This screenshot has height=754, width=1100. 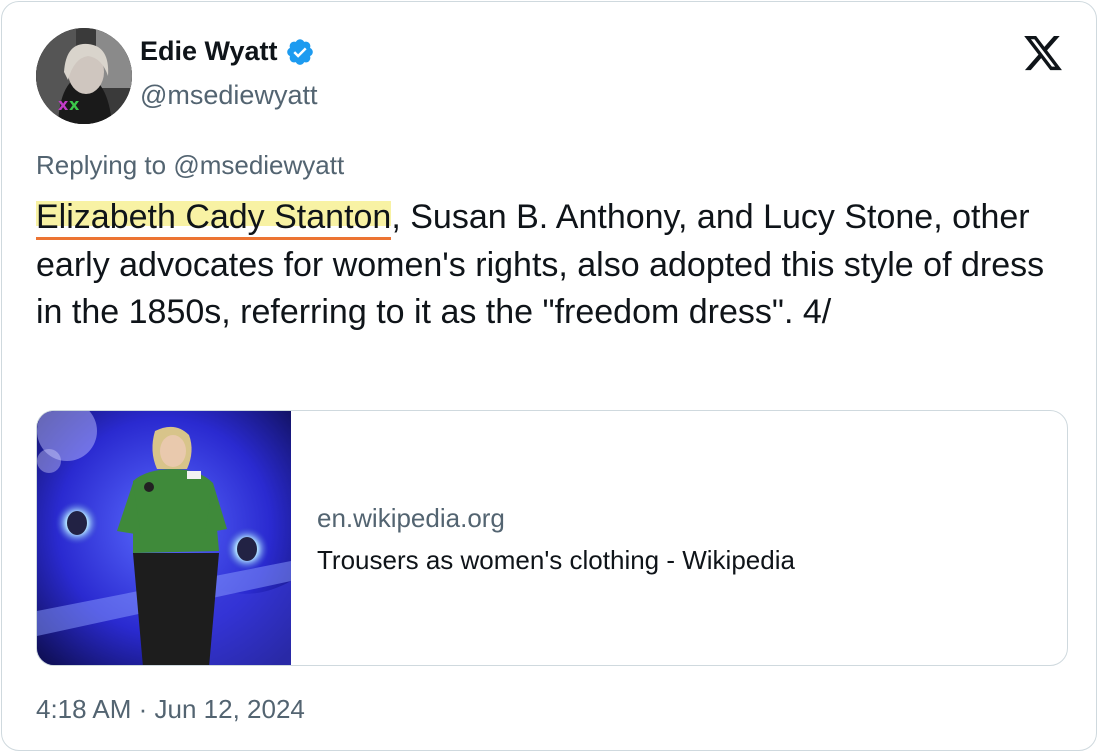 I want to click on replying-to: Replying to @msediewyatt, so click(x=190, y=165).